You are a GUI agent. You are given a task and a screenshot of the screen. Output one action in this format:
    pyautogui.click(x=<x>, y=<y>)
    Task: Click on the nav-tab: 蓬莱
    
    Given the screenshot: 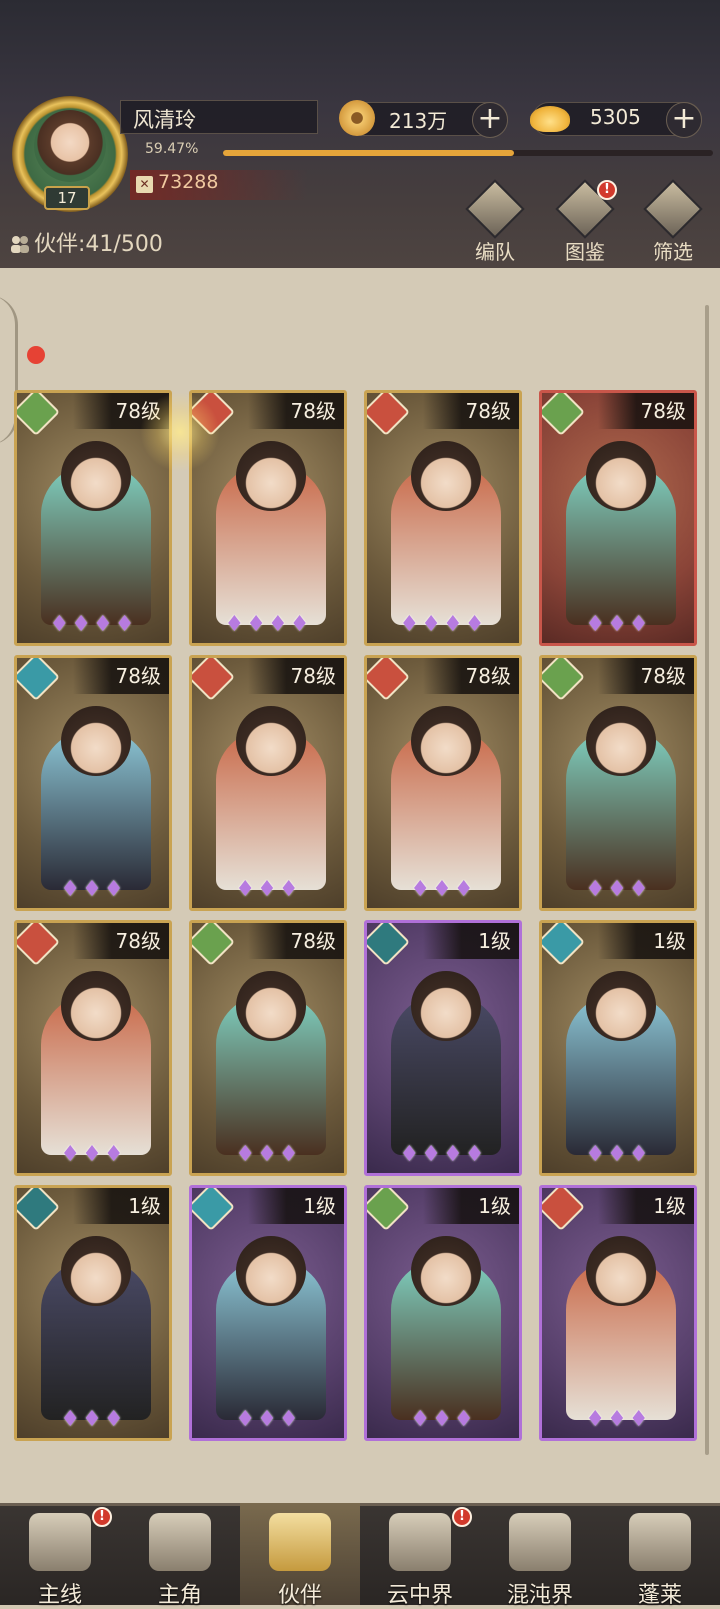 What is the action you would take?
    pyautogui.click(x=660, y=1555)
    